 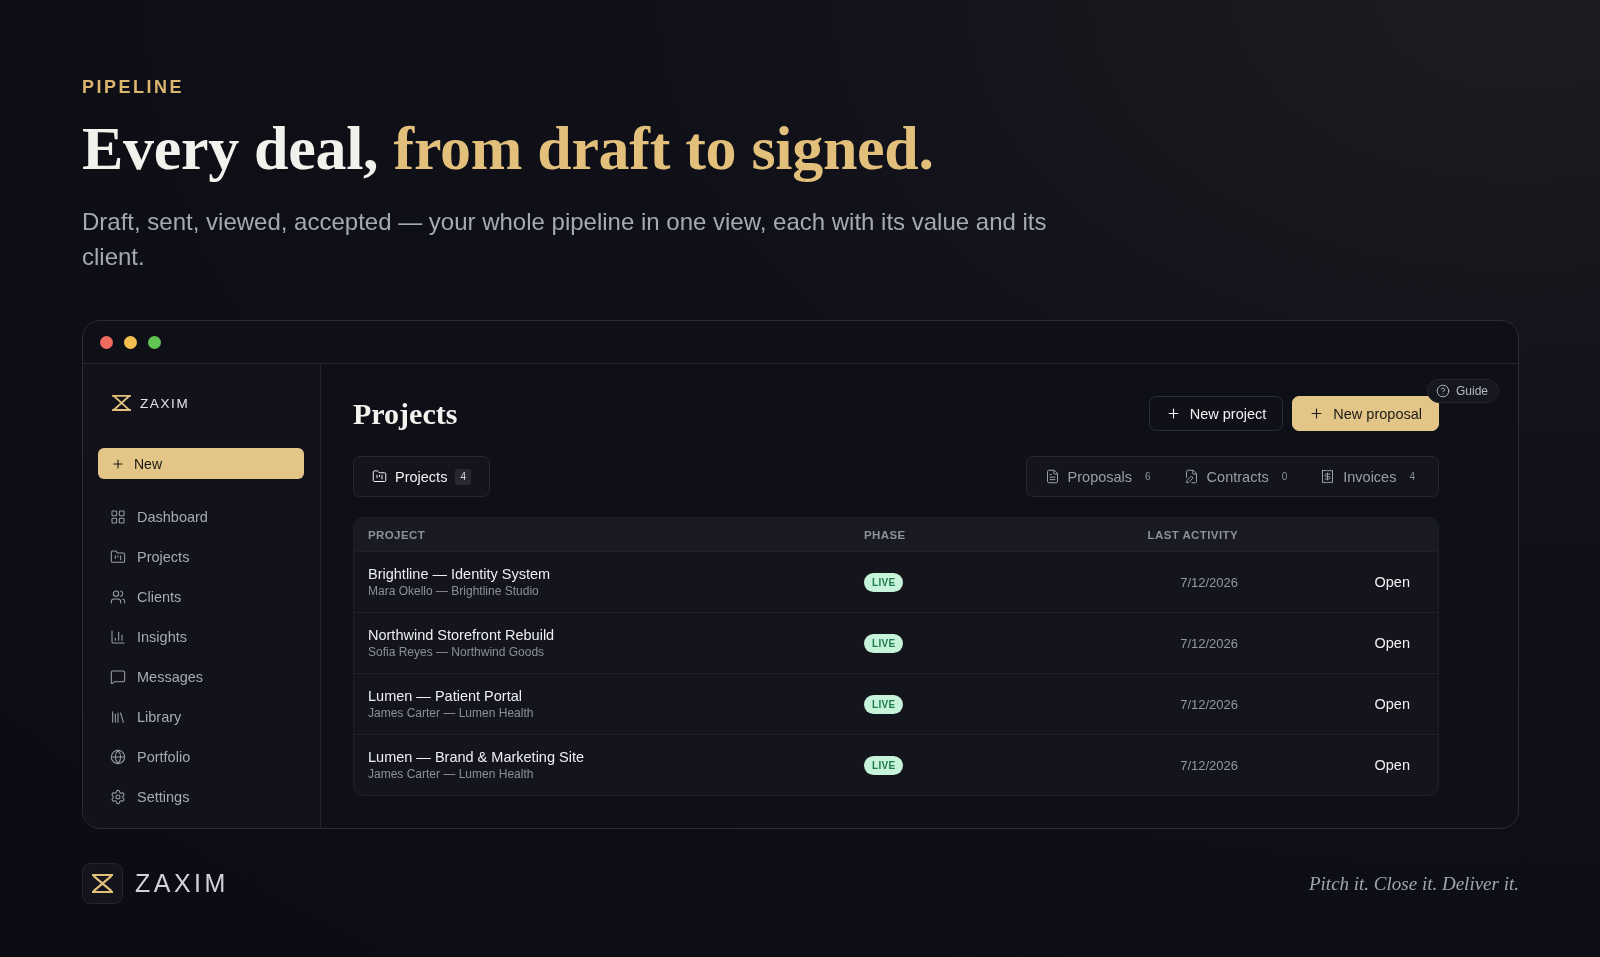 What do you see at coordinates (1192, 534) in the screenshot?
I see `column-header: LAST ACTIVITY` at bounding box center [1192, 534].